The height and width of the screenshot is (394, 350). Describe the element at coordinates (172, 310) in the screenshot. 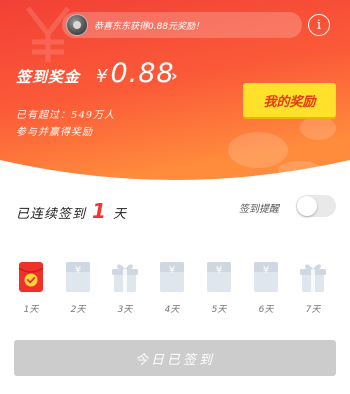

I see `day-label: 4天` at that location.